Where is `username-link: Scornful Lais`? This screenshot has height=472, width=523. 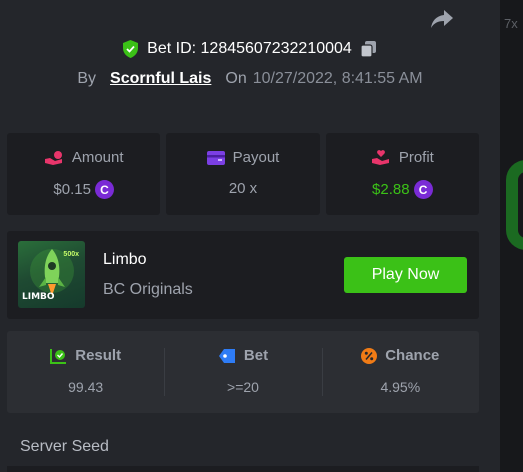 username-link: Scornful Lais is located at coordinates (160, 79).